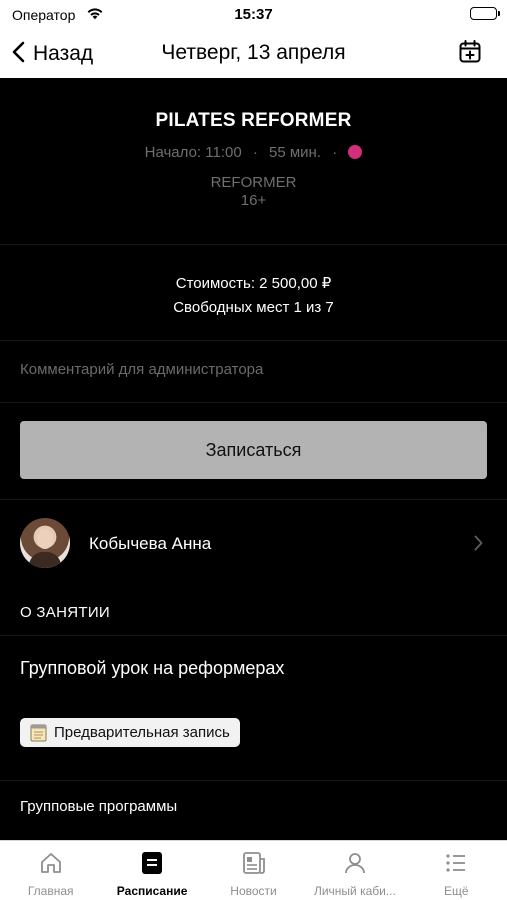  I want to click on navigation-bar: Назад Четверг, 13 апреля, so click(253, 54).